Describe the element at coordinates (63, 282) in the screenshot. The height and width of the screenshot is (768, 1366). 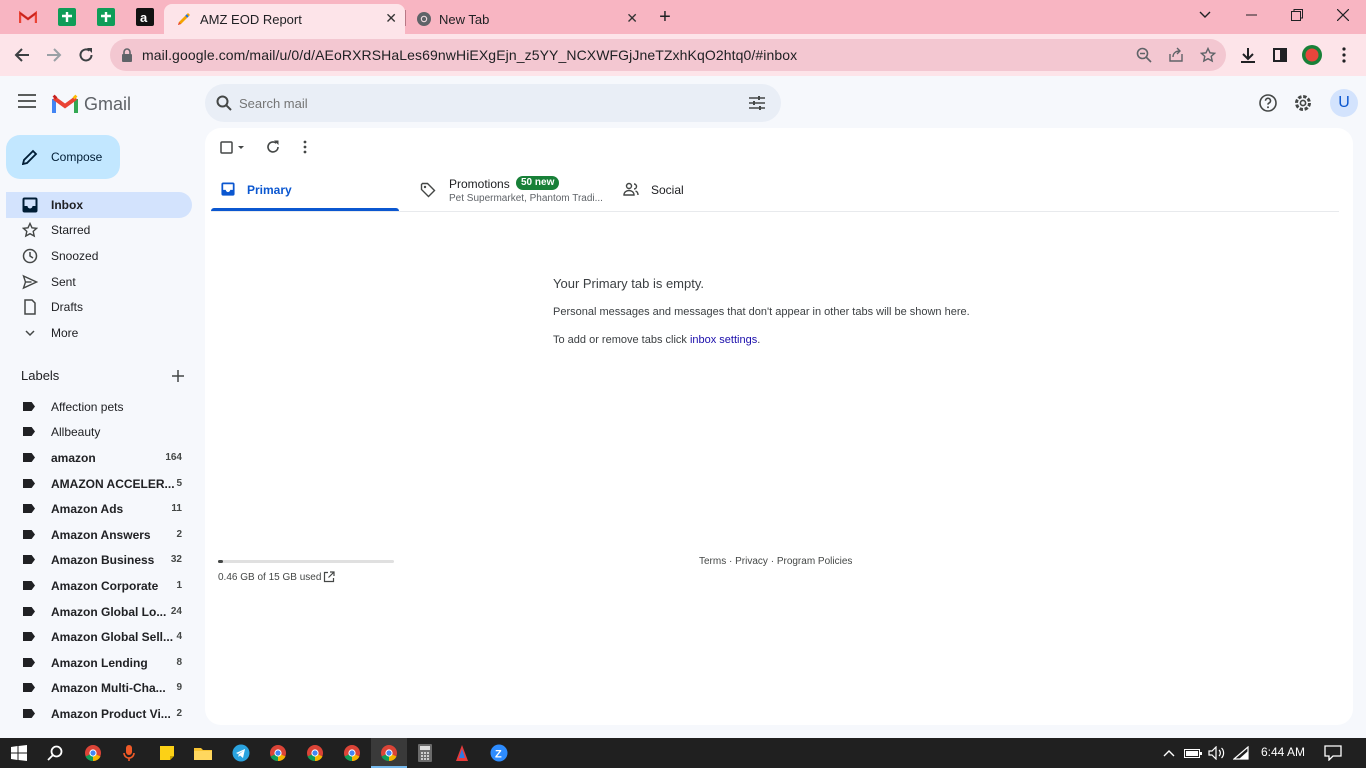
I see `sidebar-label: Sent` at that location.